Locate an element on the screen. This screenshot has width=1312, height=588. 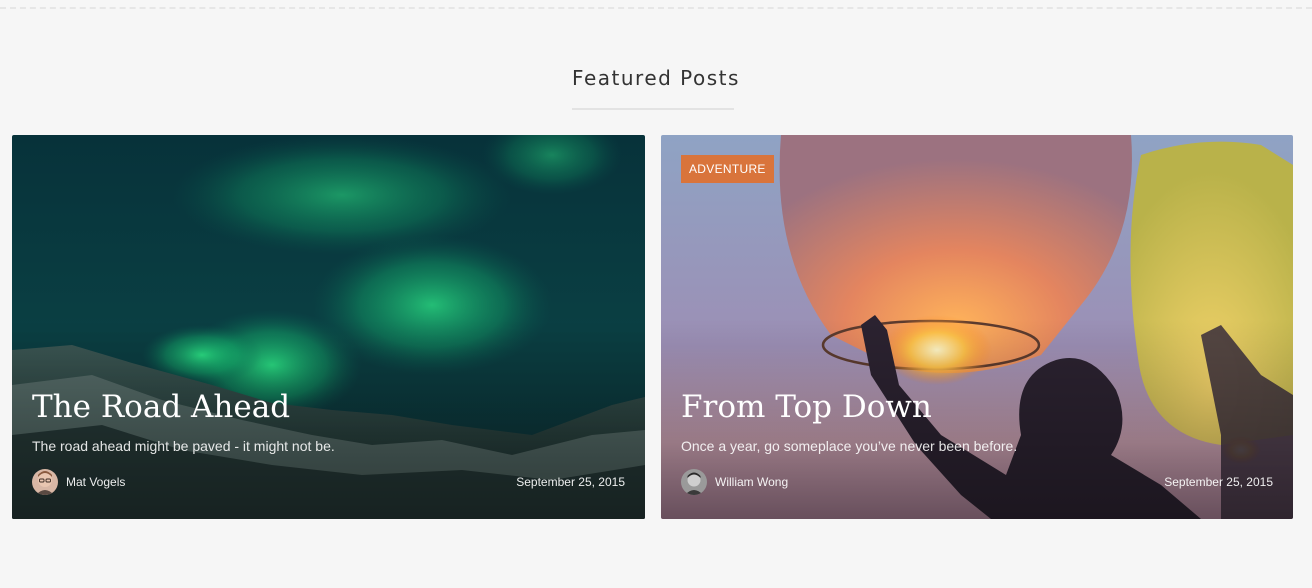
post-author: Mat Vogels is located at coordinates (78, 482).